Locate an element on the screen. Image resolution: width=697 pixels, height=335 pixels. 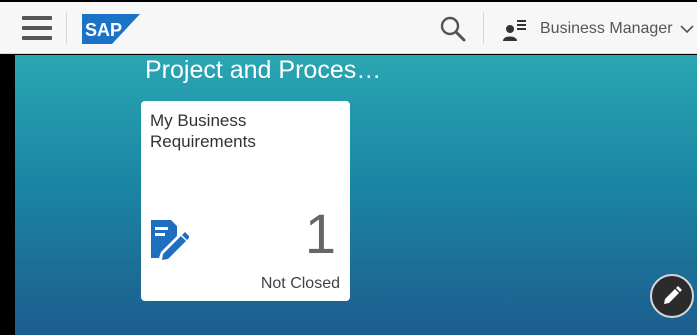
chevron-down-icon is located at coordinates (686, 29).